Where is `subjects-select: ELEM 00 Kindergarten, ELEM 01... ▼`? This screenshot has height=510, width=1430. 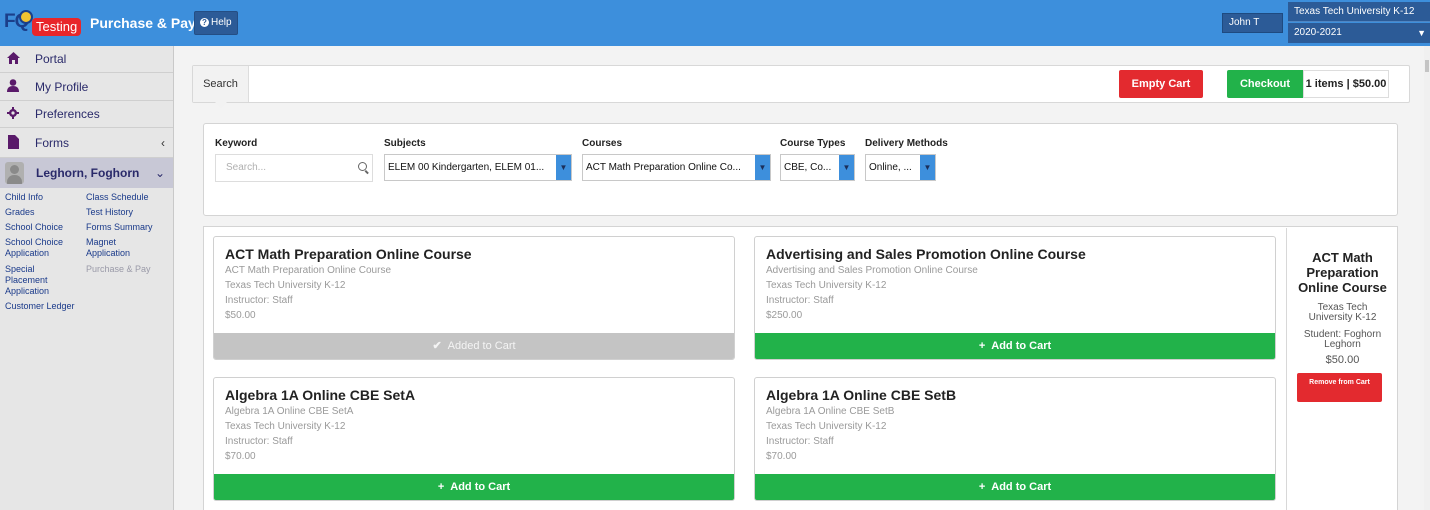
subjects-select: ELEM 00 Kindergarten, ELEM 01... ▼ is located at coordinates (478, 167).